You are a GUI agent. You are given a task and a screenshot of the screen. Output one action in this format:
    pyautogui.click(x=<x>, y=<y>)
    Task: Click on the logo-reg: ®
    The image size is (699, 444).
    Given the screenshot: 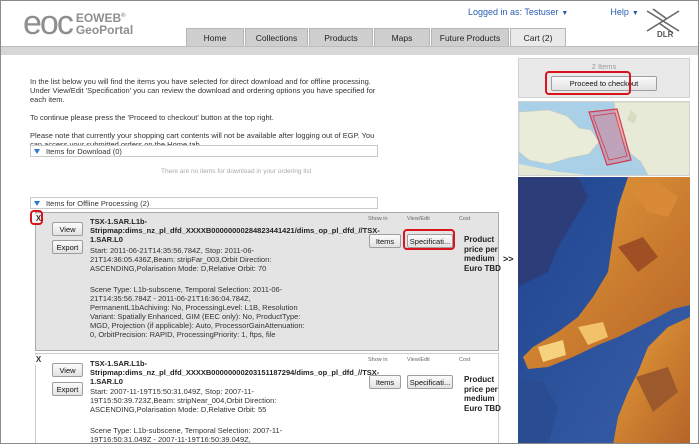 What is the action you would take?
    pyautogui.click(x=123, y=16)
    